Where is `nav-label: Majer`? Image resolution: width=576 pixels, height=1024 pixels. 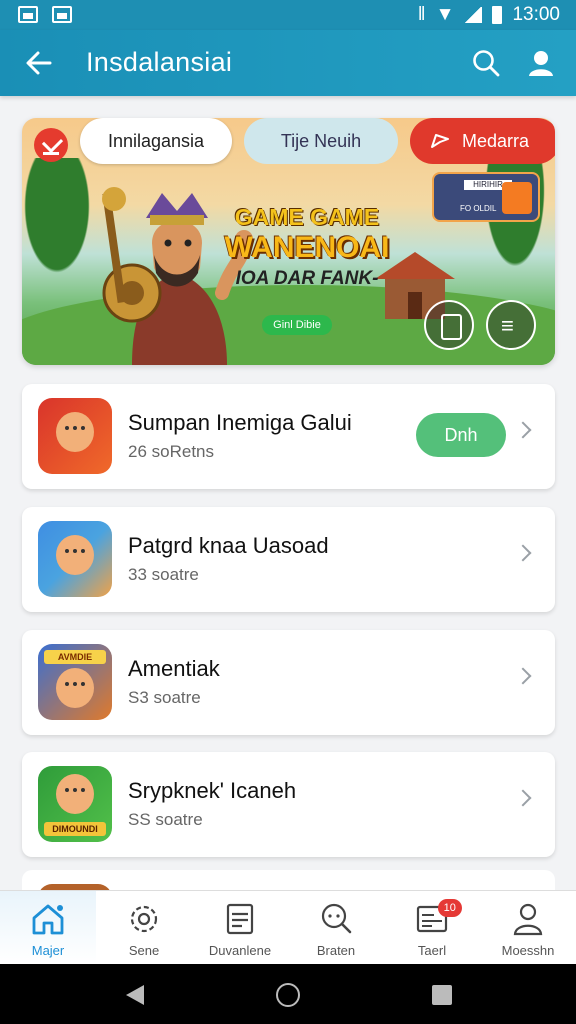
nav-label: Majer is located at coordinates (48, 950).